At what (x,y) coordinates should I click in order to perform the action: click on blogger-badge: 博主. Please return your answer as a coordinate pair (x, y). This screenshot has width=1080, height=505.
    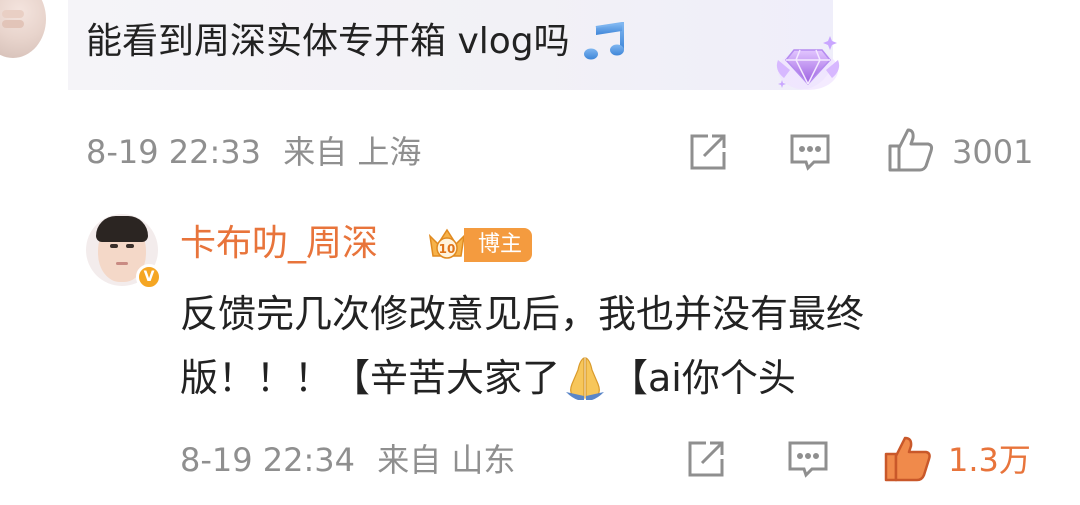
    Looking at the image, I should click on (498, 245).